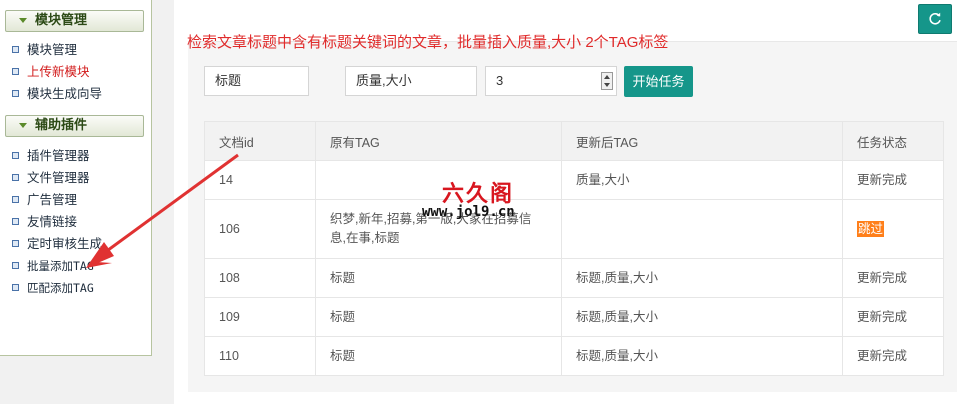 This screenshot has width=957, height=404. Describe the element at coordinates (53, 266) in the screenshot. I see `sidebar-item-batch-add-tag: 批量添加TAG` at that location.